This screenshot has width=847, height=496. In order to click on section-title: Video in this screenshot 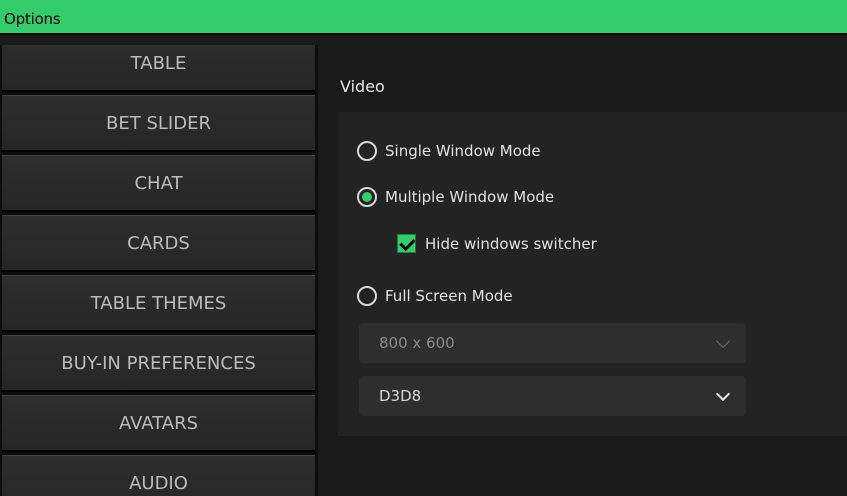, I will do `click(362, 86)`.